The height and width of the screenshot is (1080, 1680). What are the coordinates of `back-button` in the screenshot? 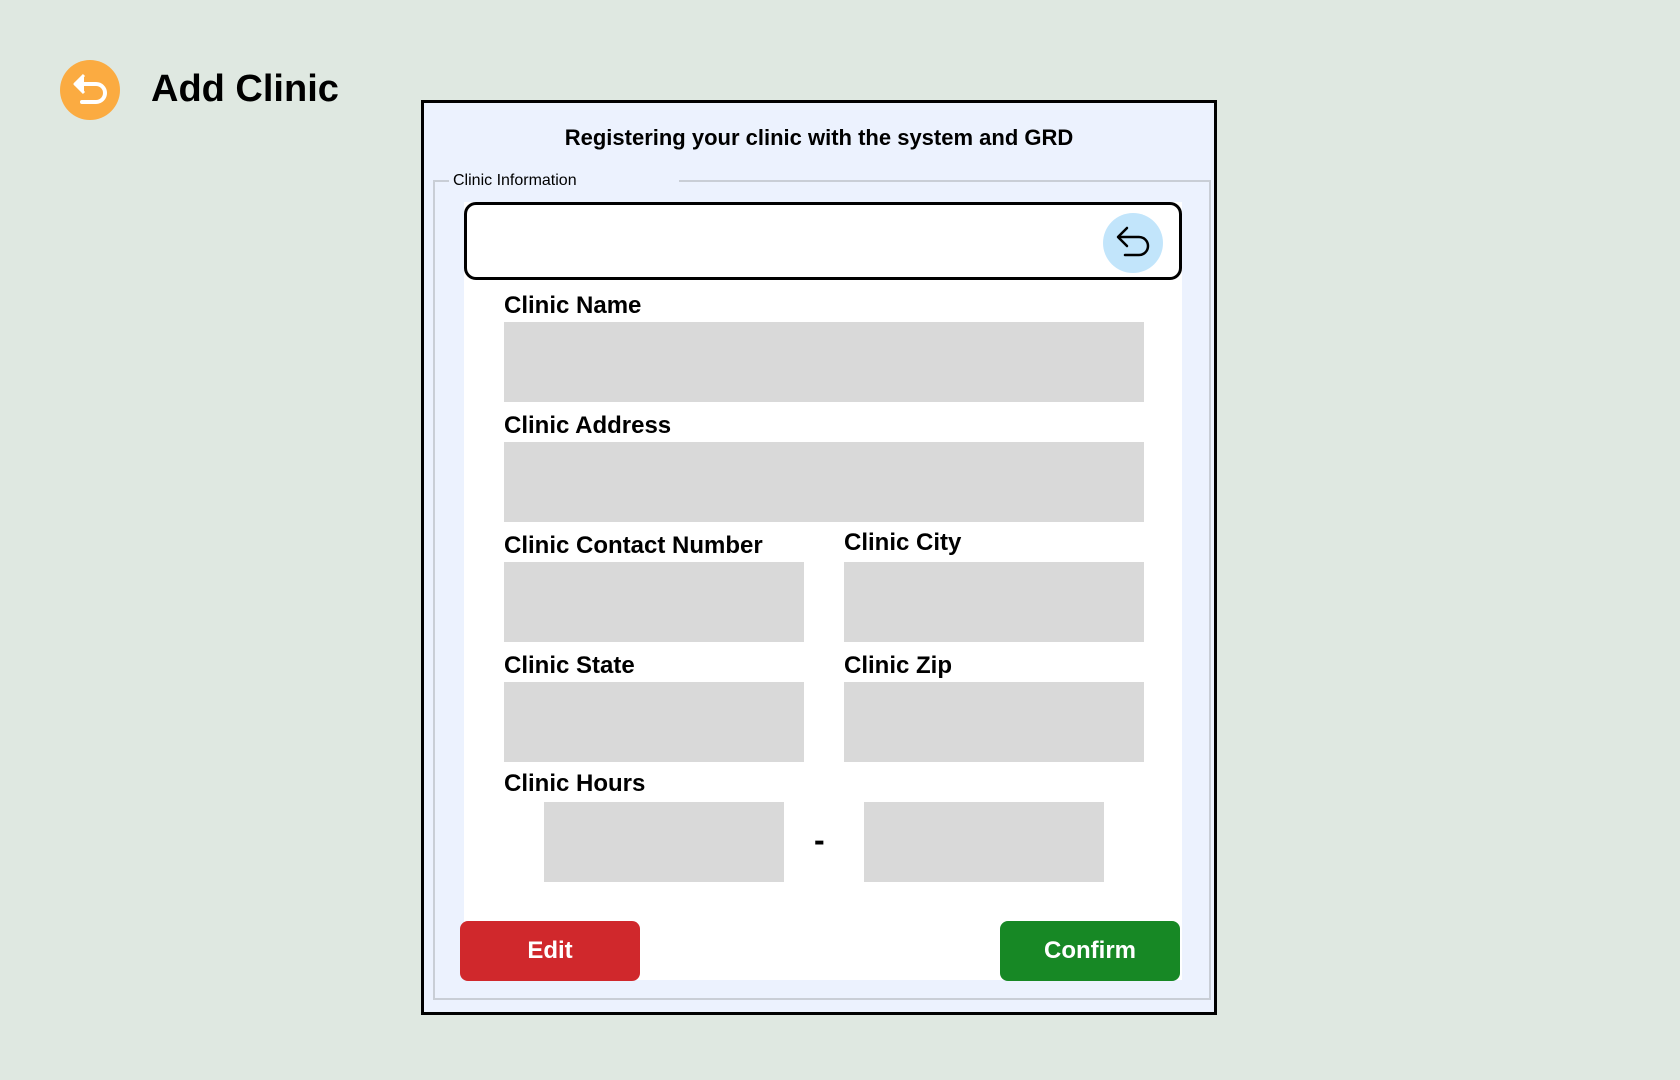 It's located at (90, 90).